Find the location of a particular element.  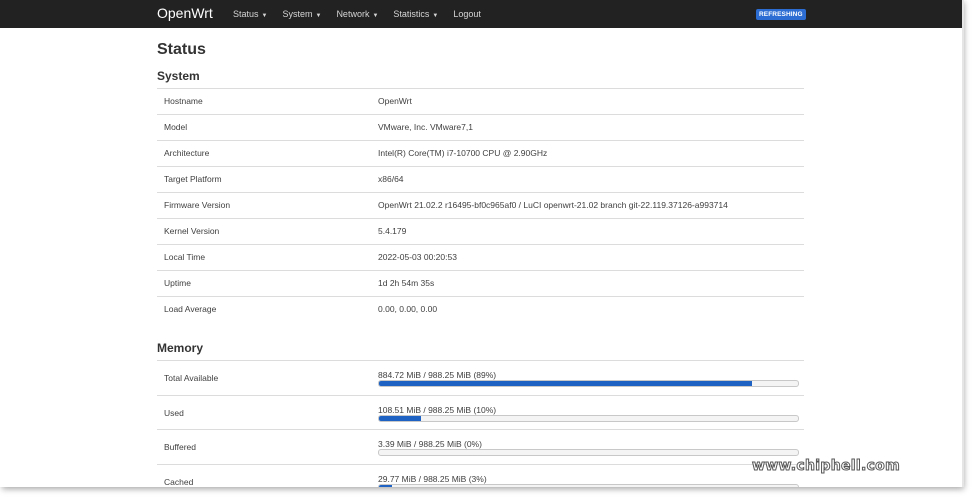

menu-logout: Logout is located at coordinates (467, 14).